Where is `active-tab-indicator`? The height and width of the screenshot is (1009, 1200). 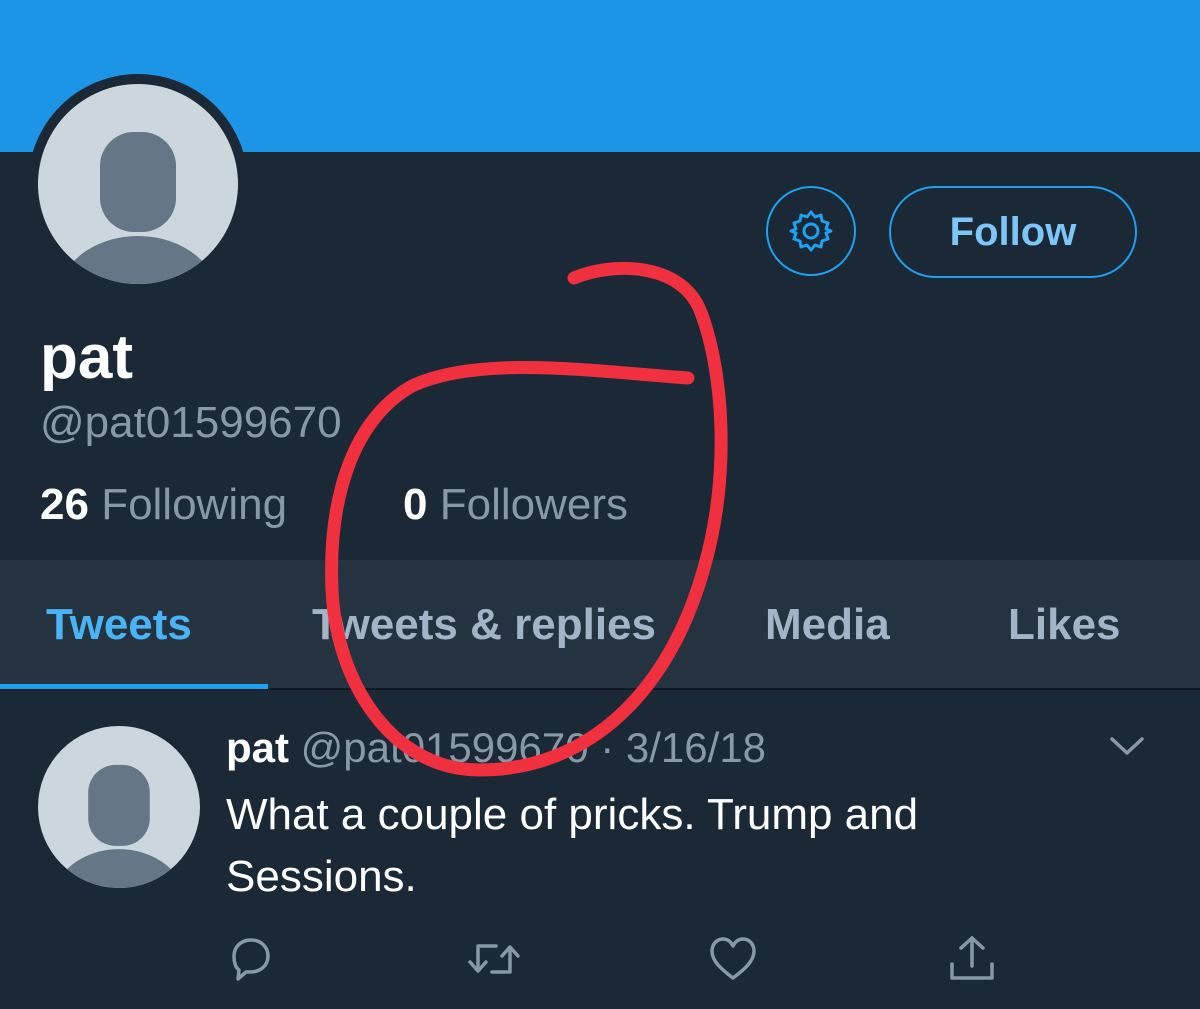 active-tab-indicator is located at coordinates (134, 686).